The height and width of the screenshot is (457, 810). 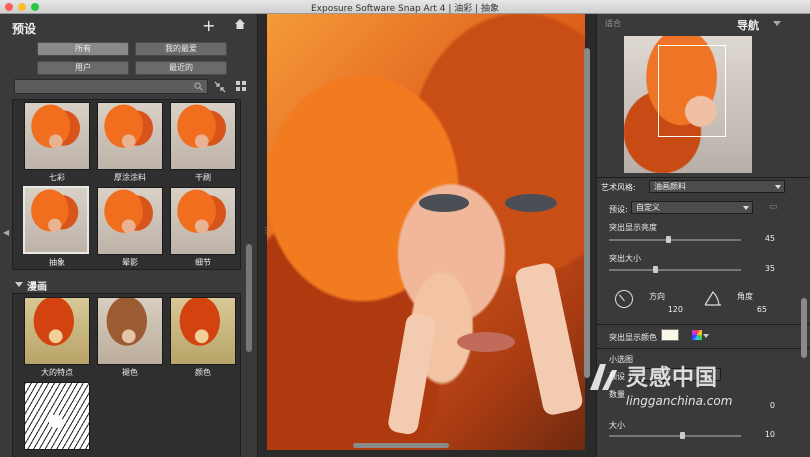 What do you see at coordinates (587, 213) in the screenshot?
I see `canvas-vertical-scrollbar` at bounding box center [587, 213].